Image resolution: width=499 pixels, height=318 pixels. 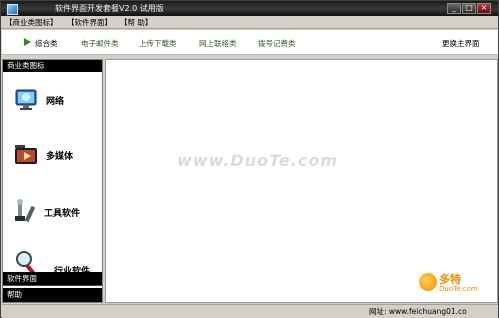 What do you see at coordinates (418, 311) in the screenshot?
I see `status-site-text: 网址: www.feichuang01.co` at bounding box center [418, 311].